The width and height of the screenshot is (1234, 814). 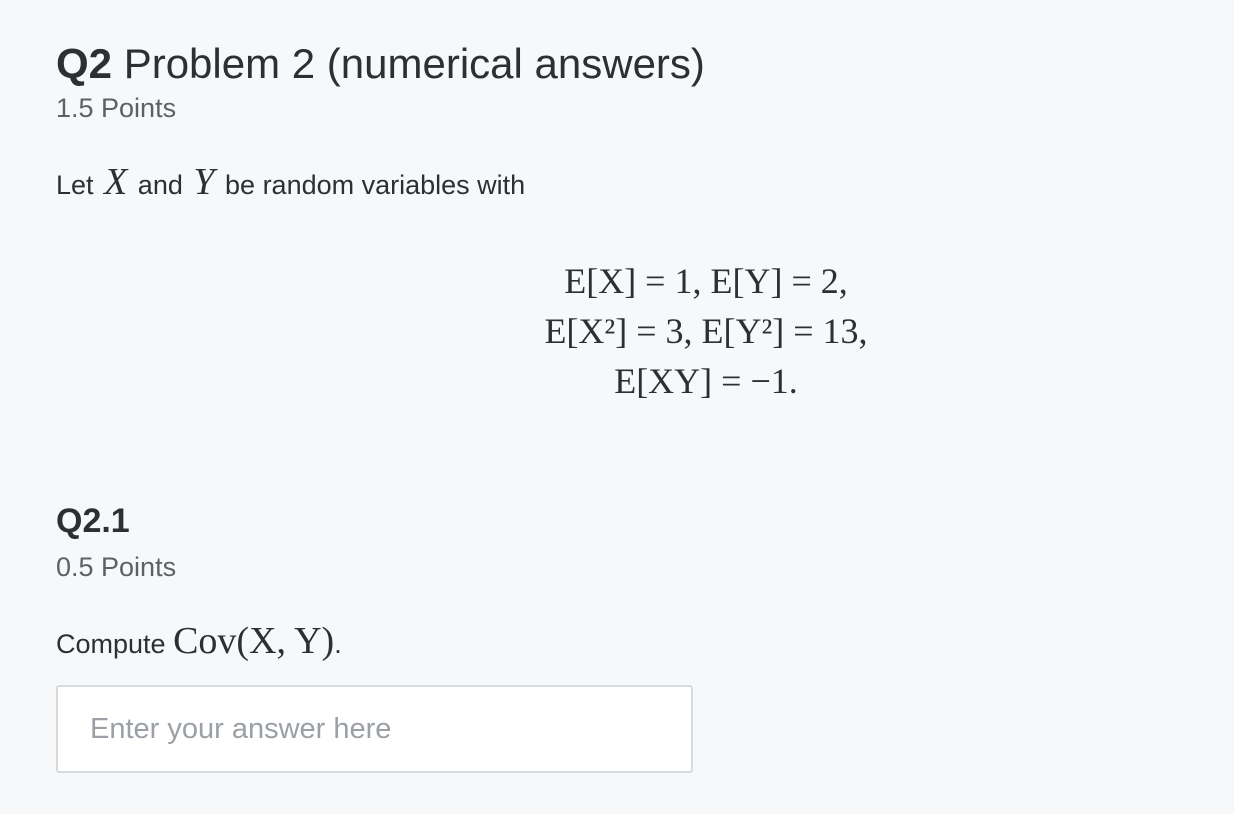 I want to click on subquestion-points: 0.5 Points, so click(x=116, y=567).